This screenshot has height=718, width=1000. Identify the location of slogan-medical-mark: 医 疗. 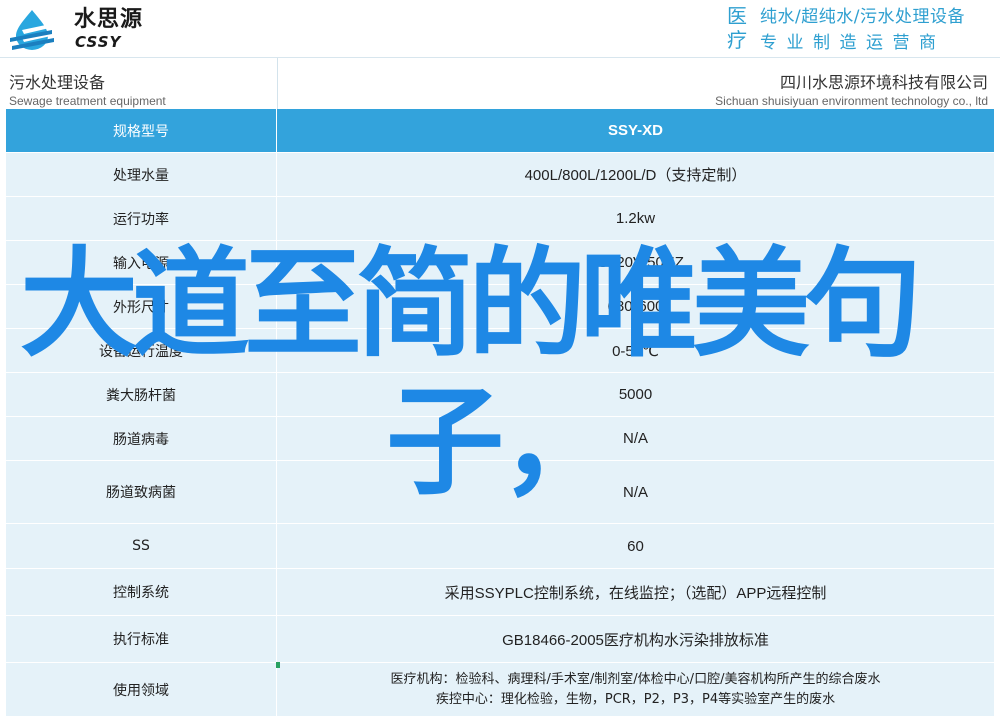
(737, 28).